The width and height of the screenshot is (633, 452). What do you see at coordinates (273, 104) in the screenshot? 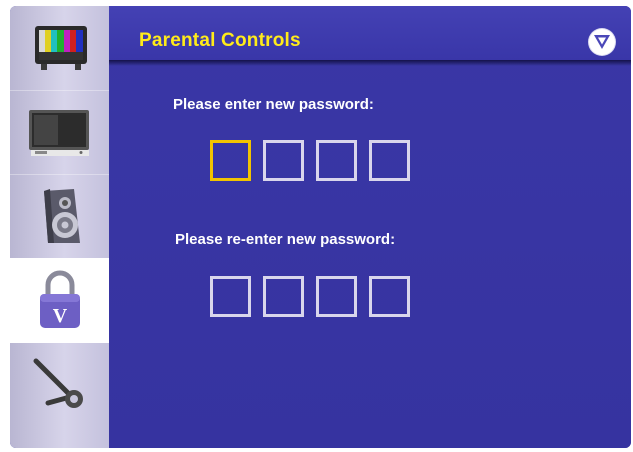
I see `enter-password-label: Please enter new password:` at bounding box center [273, 104].